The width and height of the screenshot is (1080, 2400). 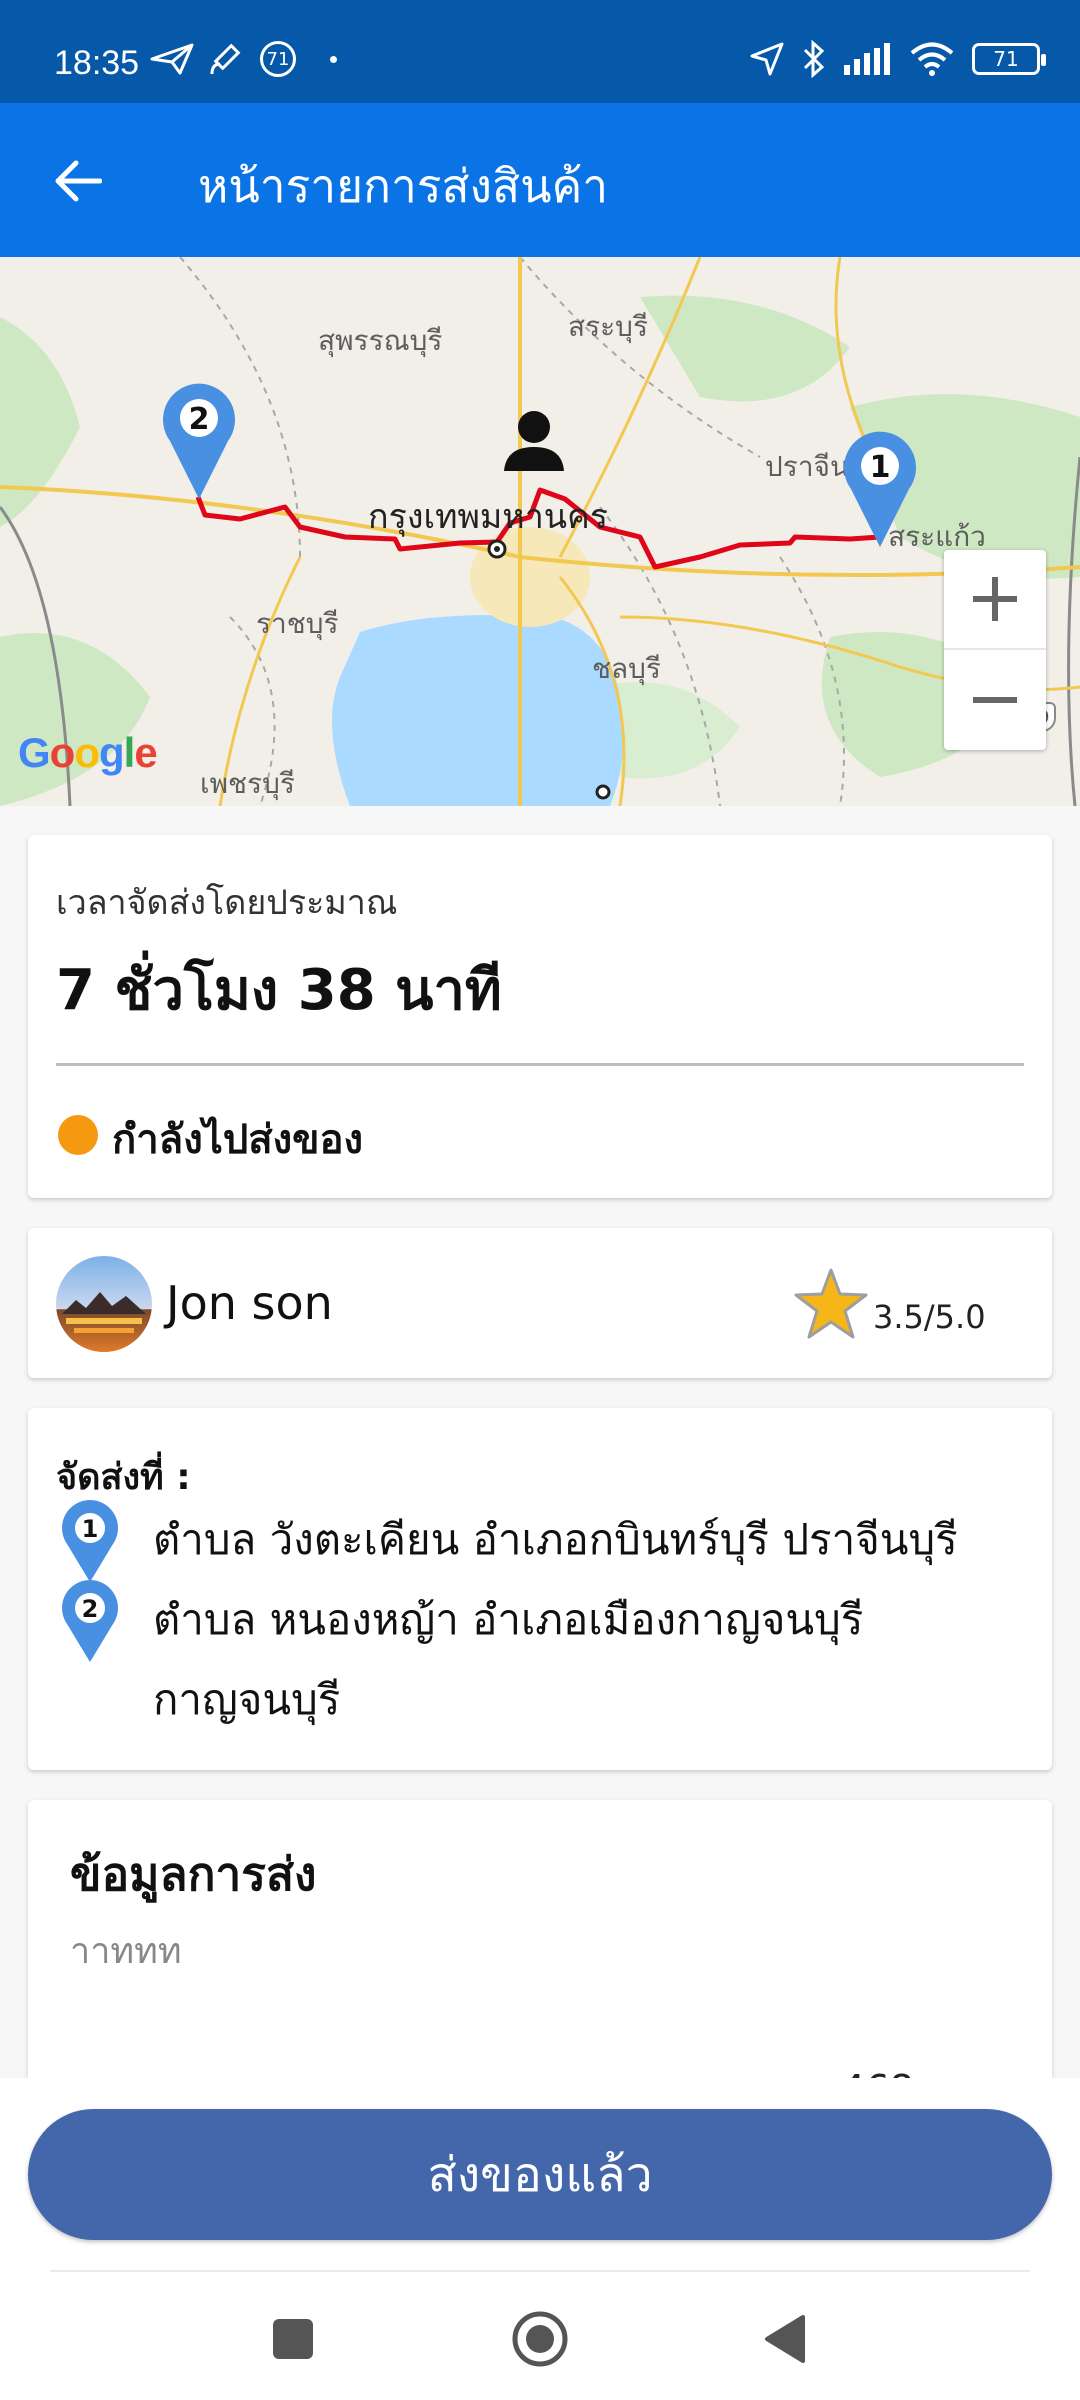 What do you see at coordinates (380, 340) in the screenshot?
I see `map-label-suphanburi: สุพรรณบุรี` at bounding box center [380, 340].